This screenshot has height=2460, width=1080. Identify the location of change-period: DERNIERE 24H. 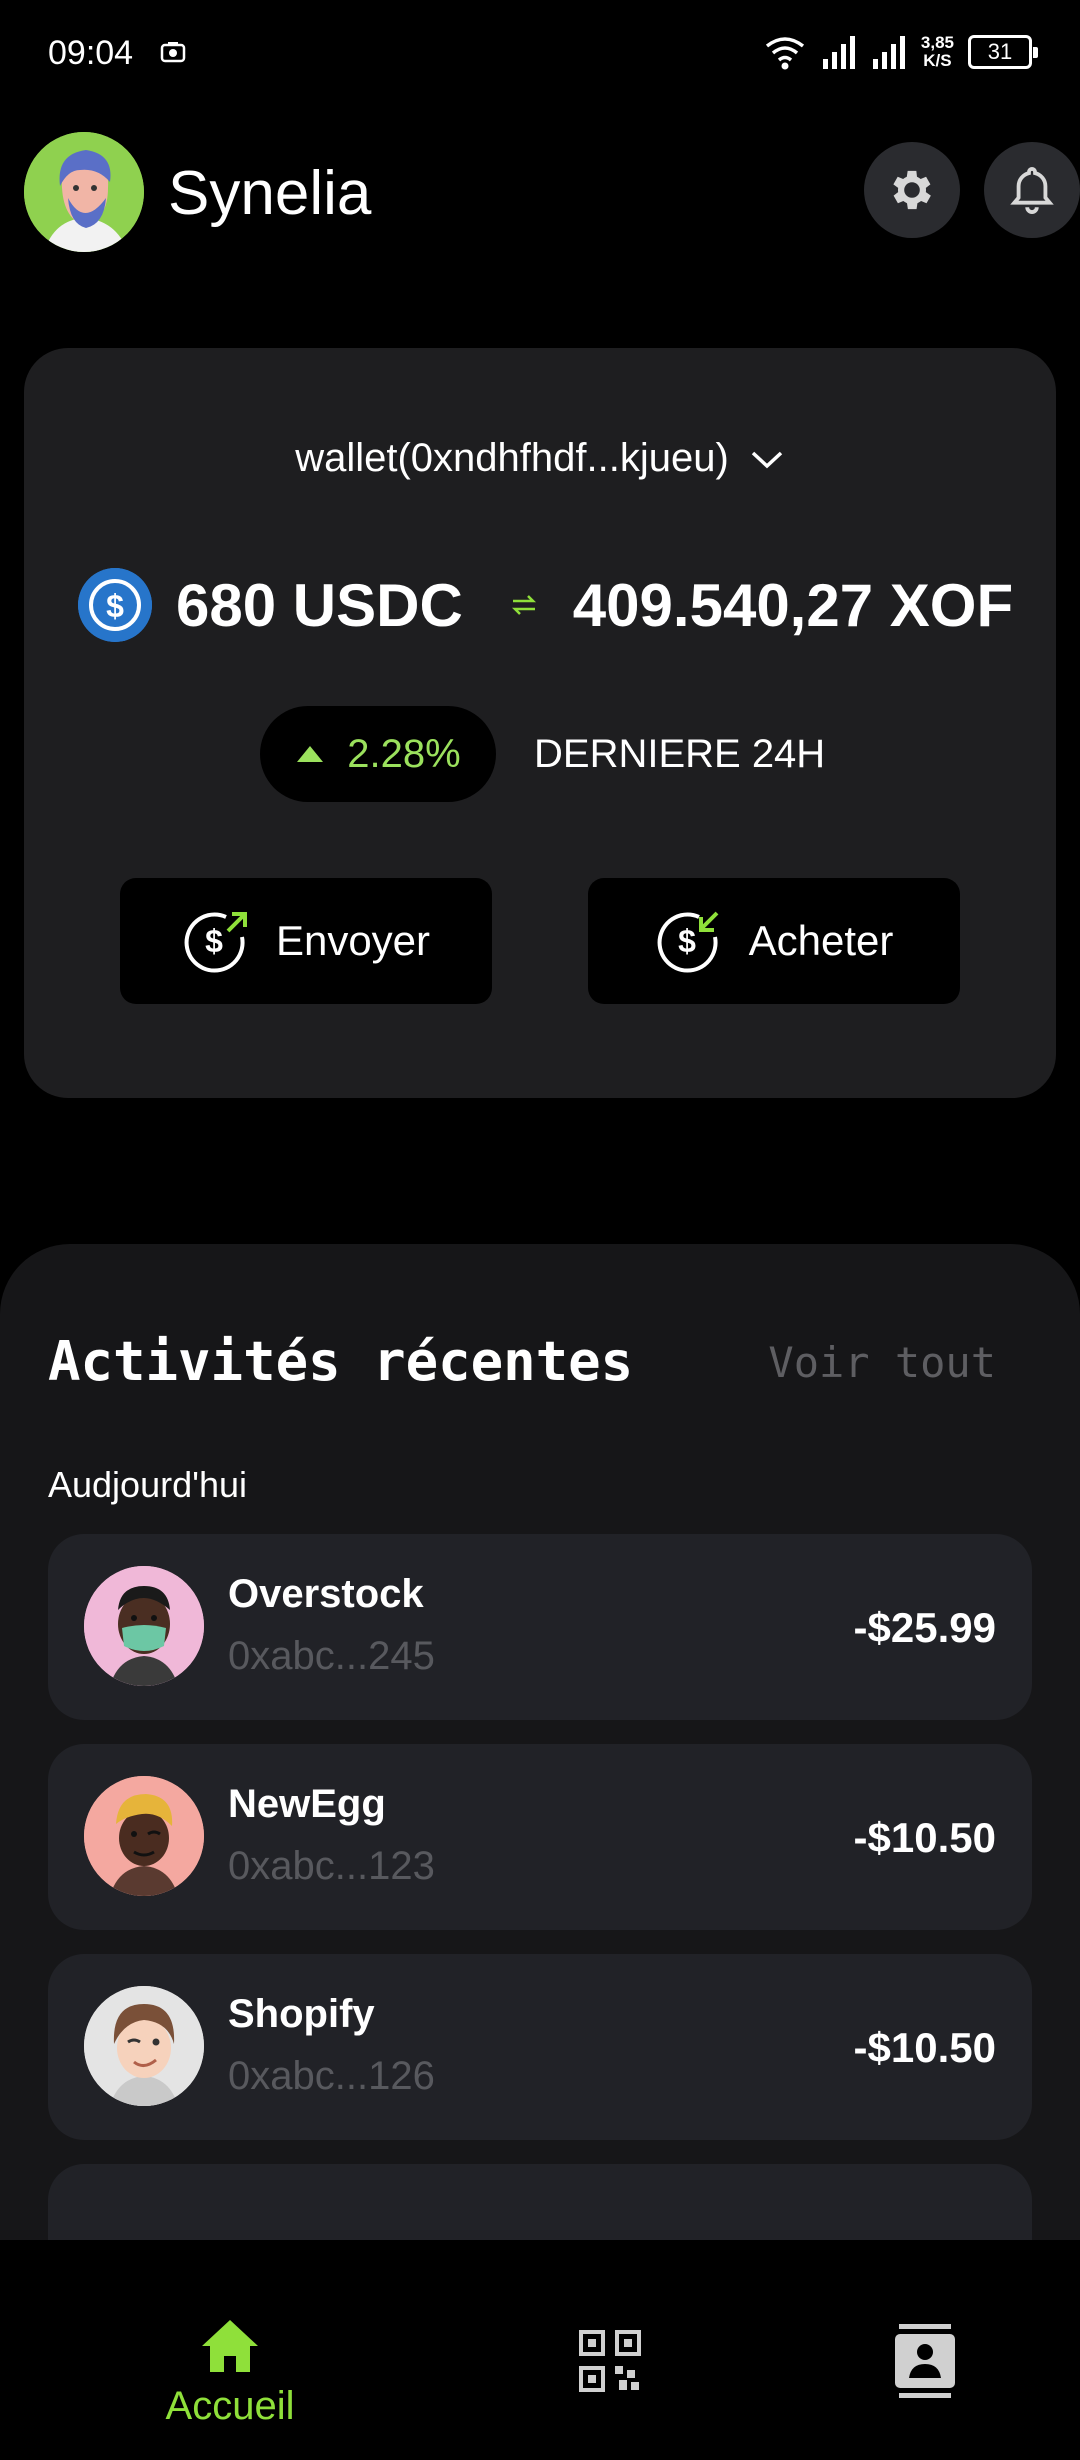
(680, 753).